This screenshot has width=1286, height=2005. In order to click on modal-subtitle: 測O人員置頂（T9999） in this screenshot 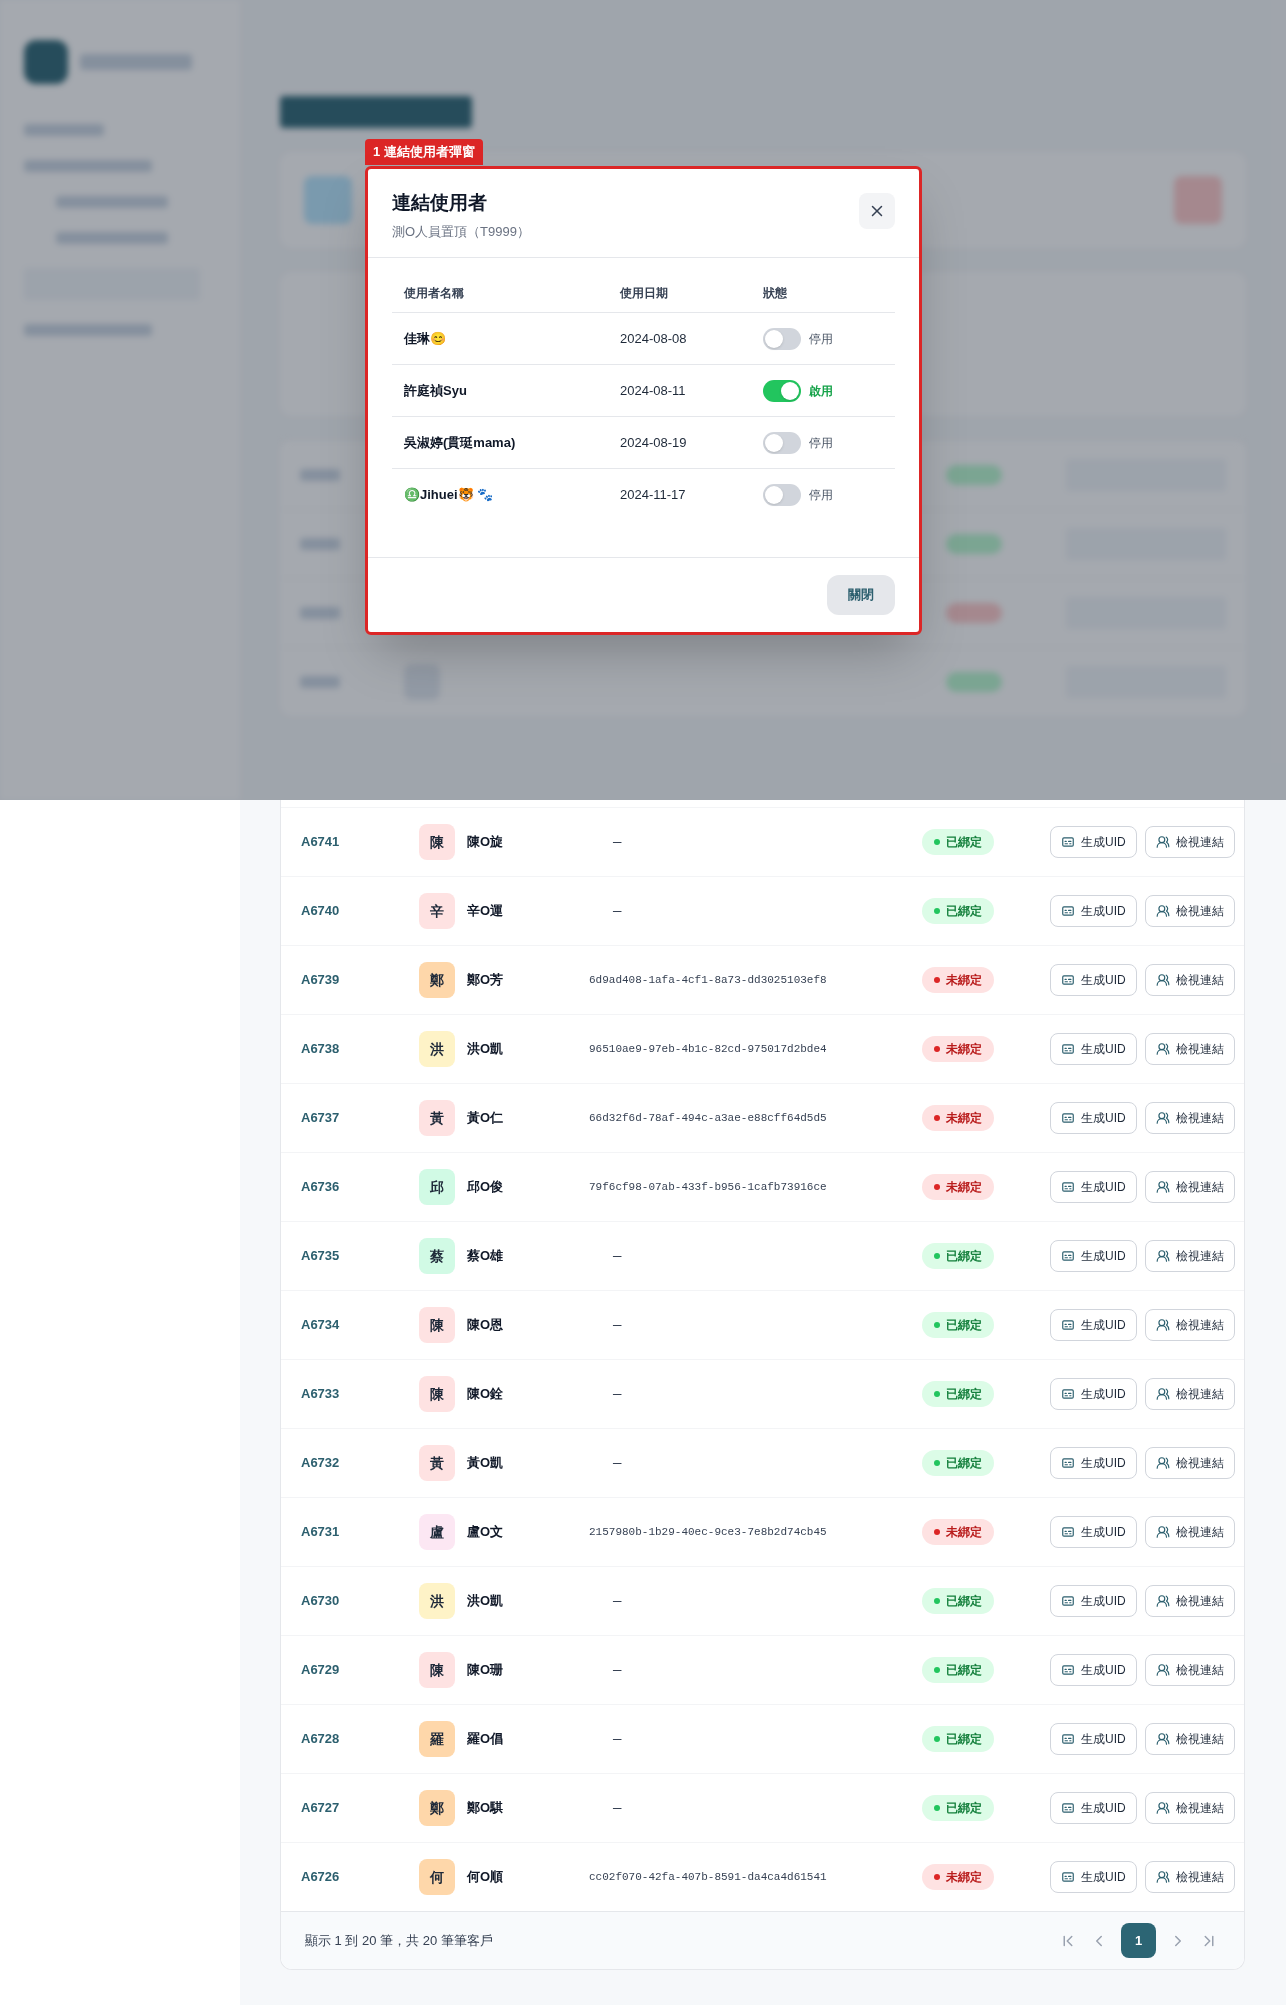, I will do `click(461, 231)`.